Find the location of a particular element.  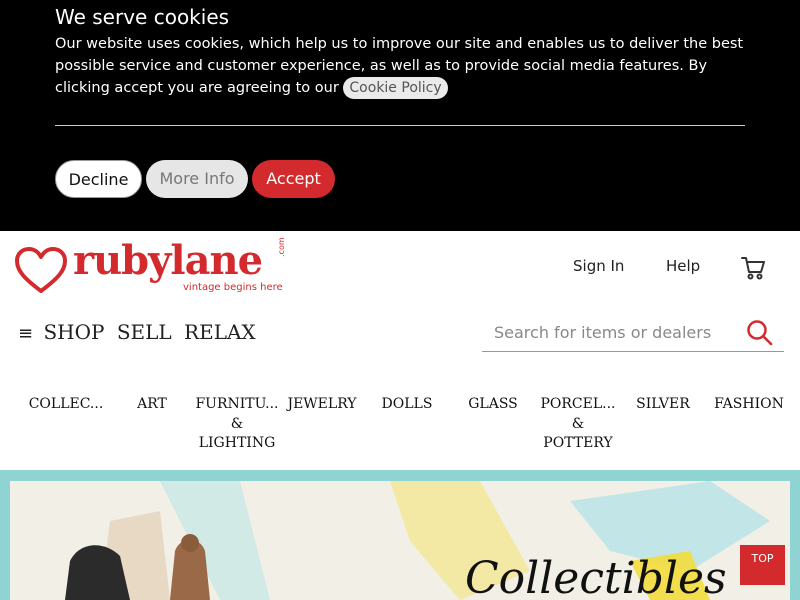

rubylane-logo: rubylane .com vintage begins here is located at coordinates (155, 268).